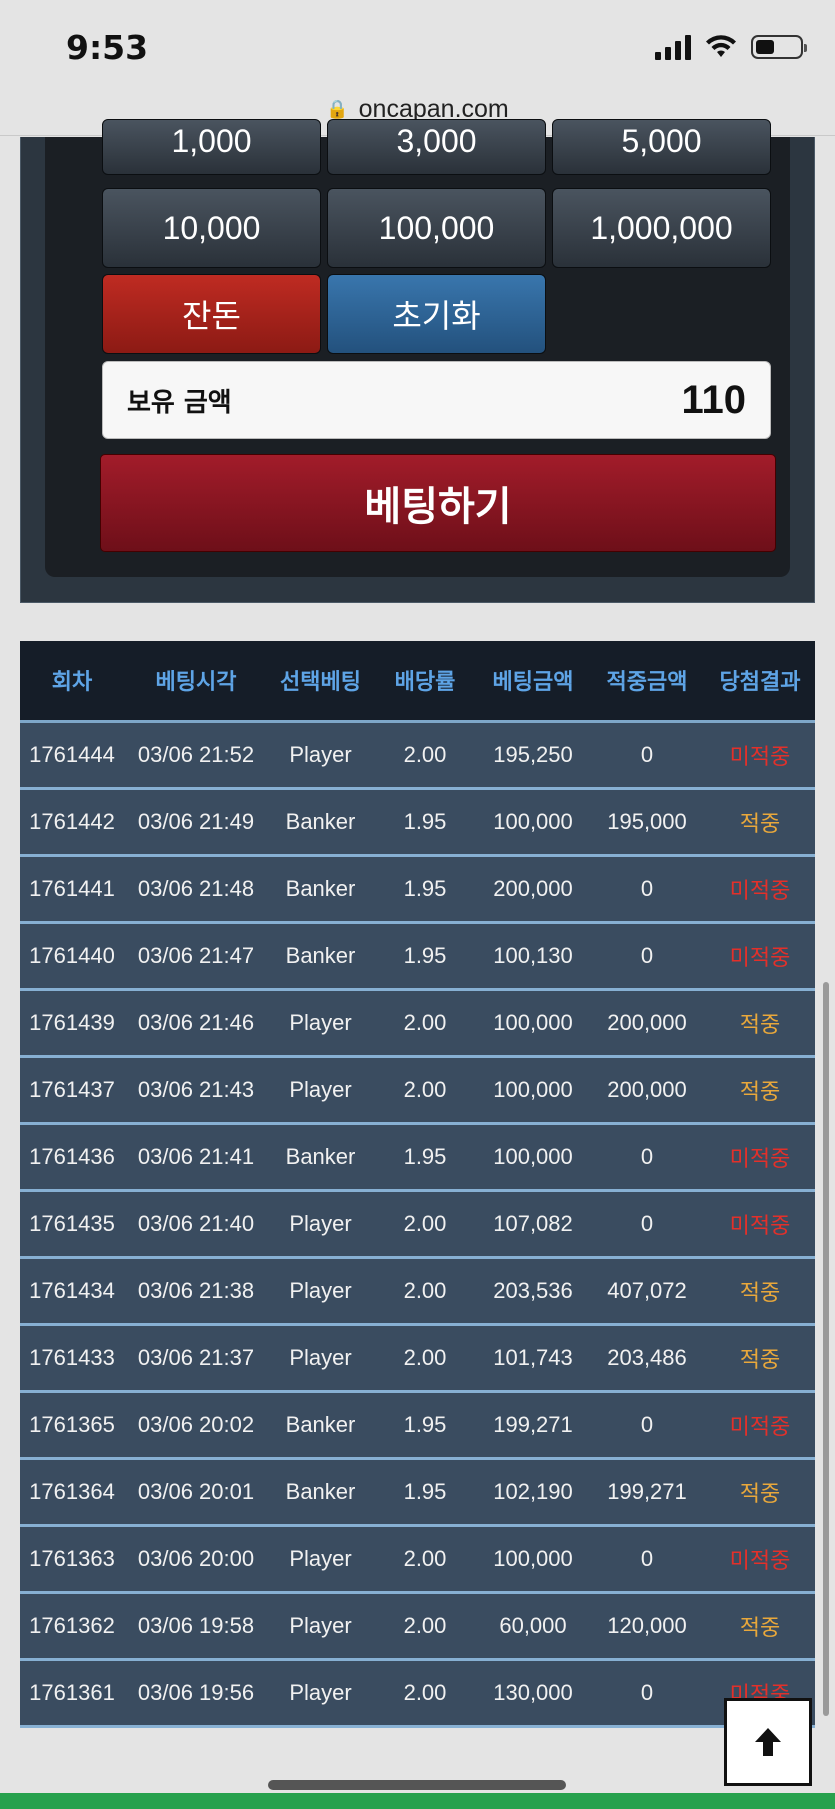 This screenshot has width=835, height=1809. What do you see at coordinates (533, 1224) in the screenshot?
I see `cell-bet-amount: 107,082` at bounding box center [533, 1224].